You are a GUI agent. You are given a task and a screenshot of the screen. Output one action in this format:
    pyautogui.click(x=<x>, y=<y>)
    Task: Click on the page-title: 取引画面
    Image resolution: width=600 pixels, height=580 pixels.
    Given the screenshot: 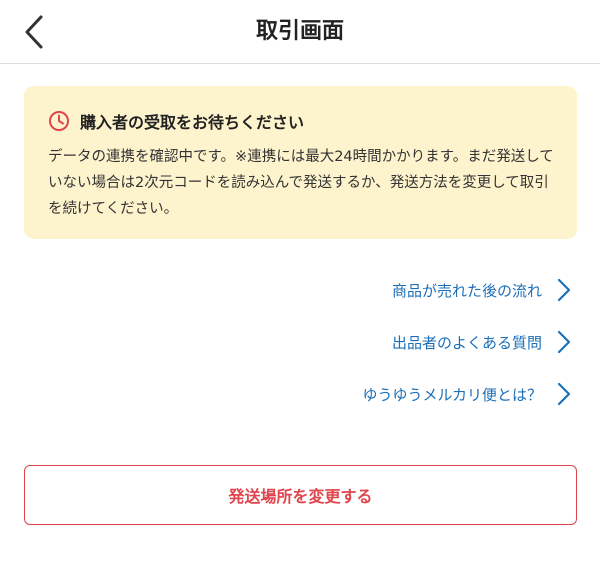 What is the action you would take?
    pyautogui.click(x=299, y=31)
    